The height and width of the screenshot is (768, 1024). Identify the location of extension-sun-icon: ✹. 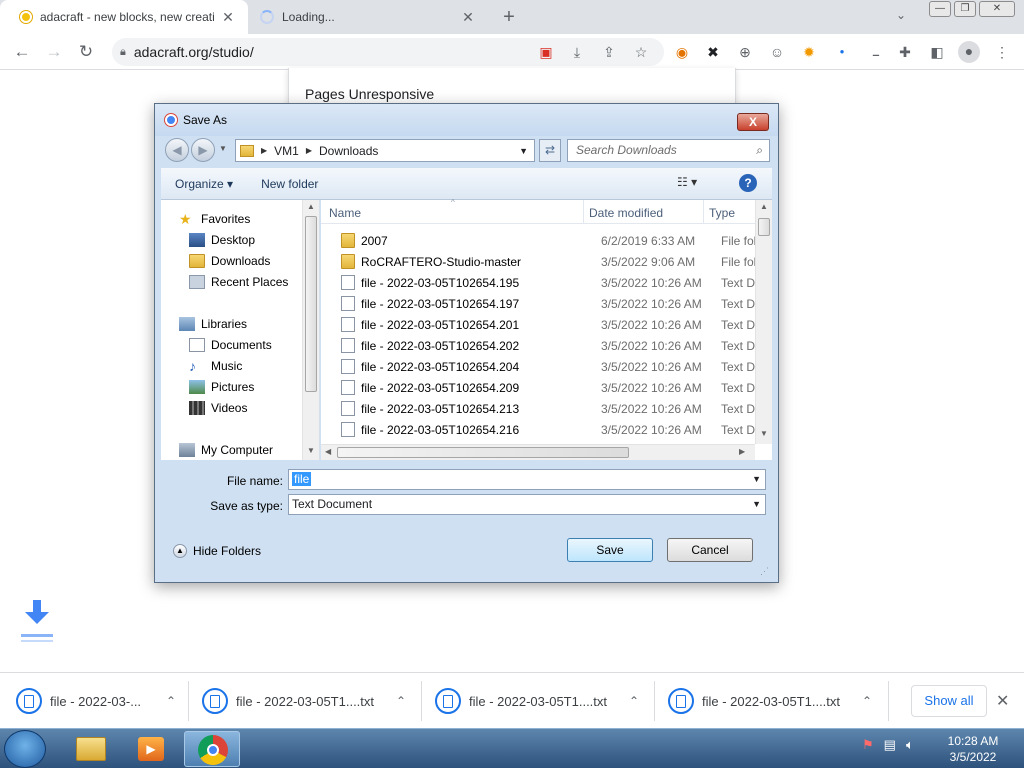
(809, 52).